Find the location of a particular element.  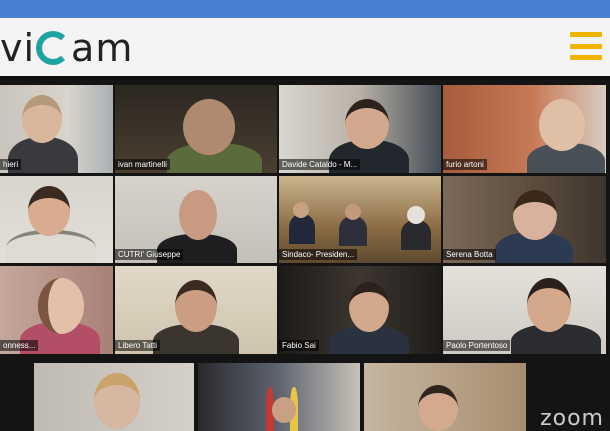

logo-text-right: am is located at coordinates (102, 48).